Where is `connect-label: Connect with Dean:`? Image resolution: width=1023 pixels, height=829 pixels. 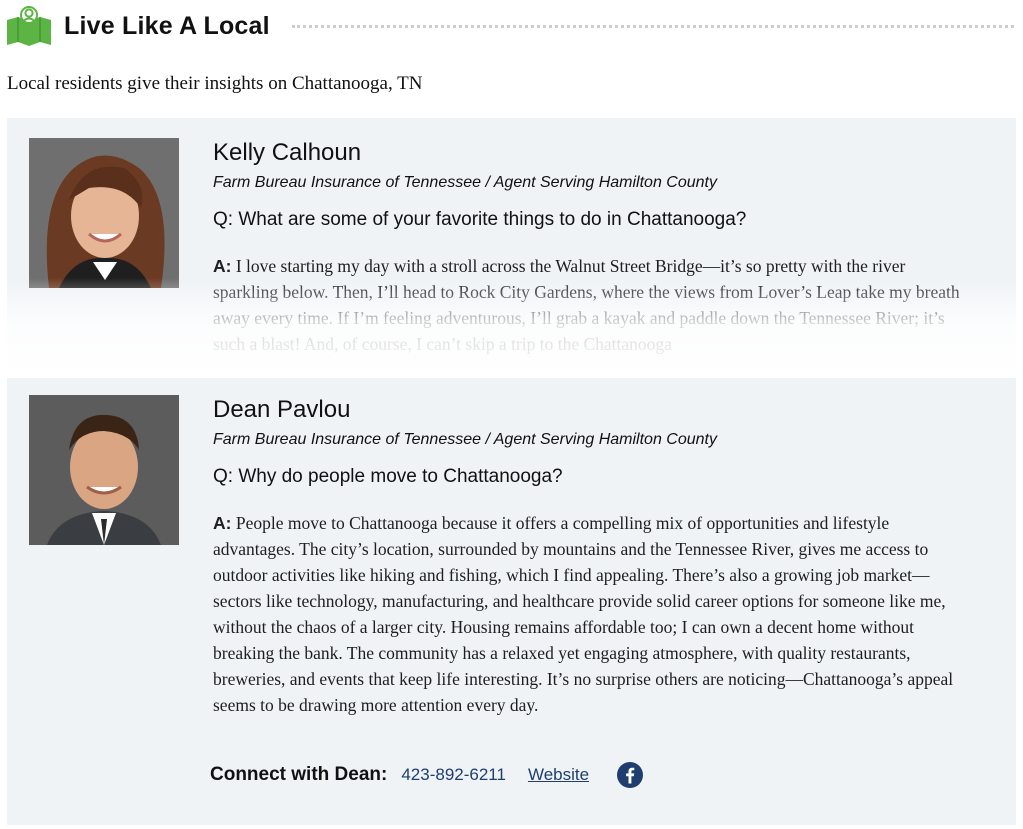
connect-label: Connect with Dean: is located at coordinates (299, 774).